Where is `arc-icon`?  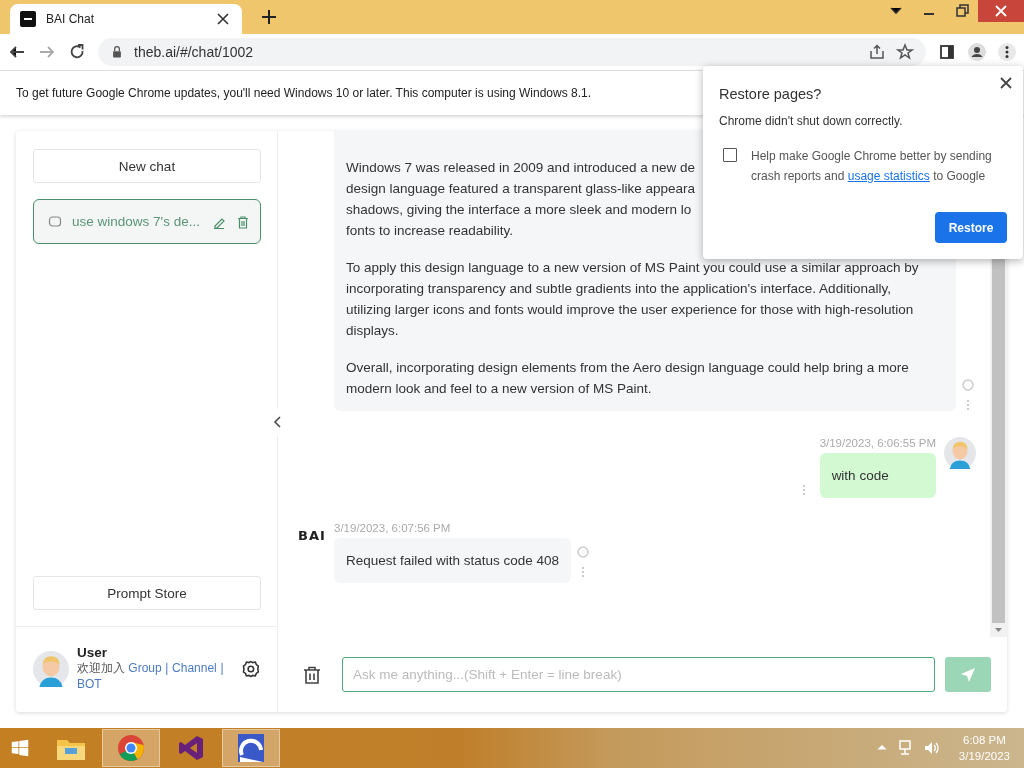 arc-icon is located at coordinates (251, 748).